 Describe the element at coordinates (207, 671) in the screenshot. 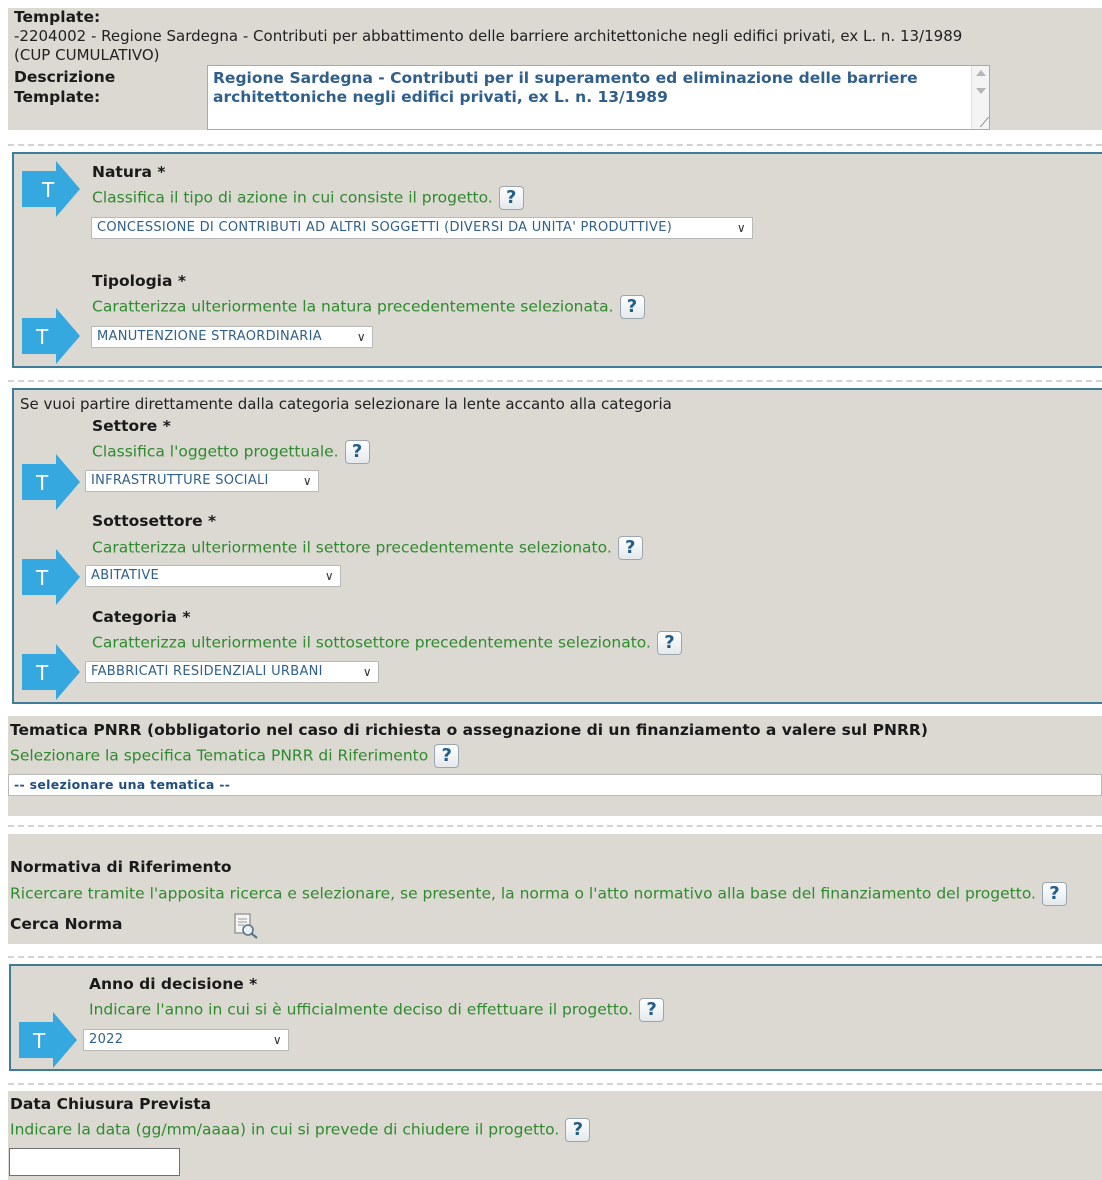

I see `categoria-select-value: FABBRICATI RESIDENZIALI URBANI` at that location.